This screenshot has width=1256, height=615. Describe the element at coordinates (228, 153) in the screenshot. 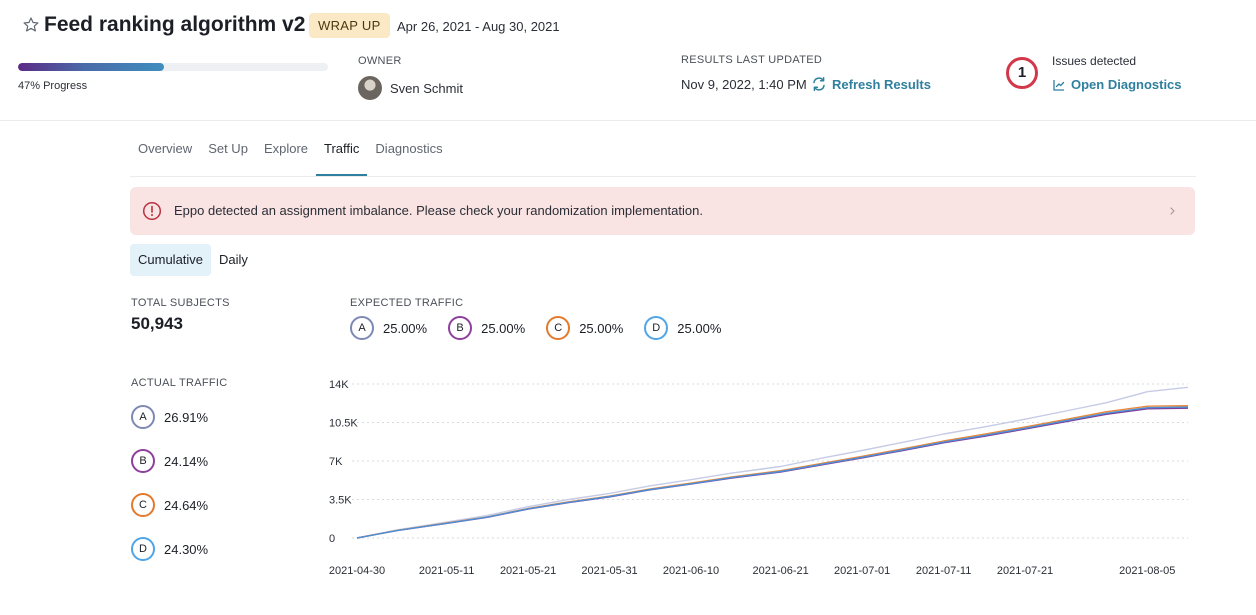

I see `tab-setup: Set Up` at that location.